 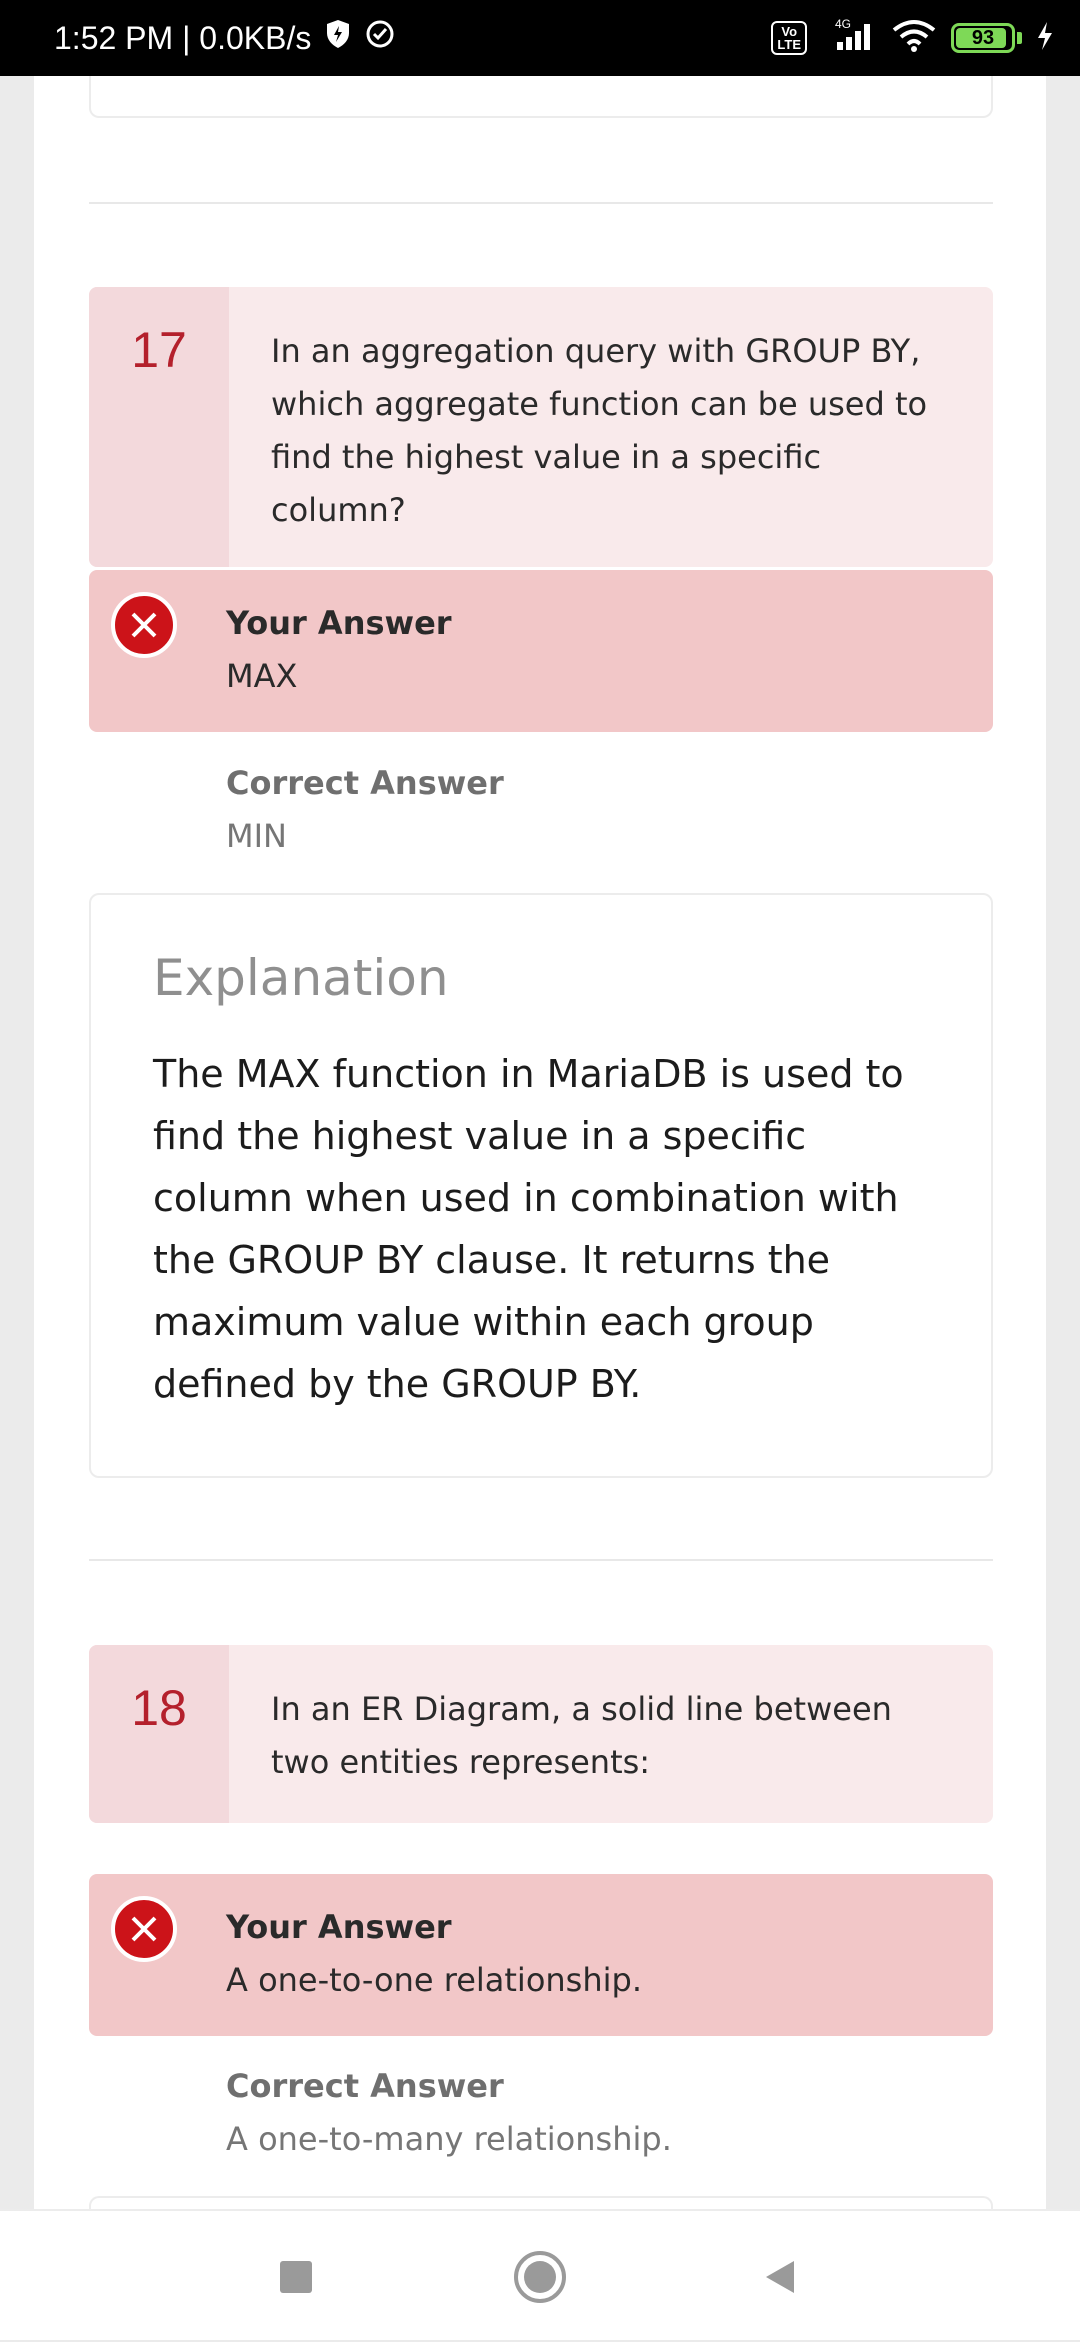 I want to click on check-circle-icon, so click(x=380, y=38).